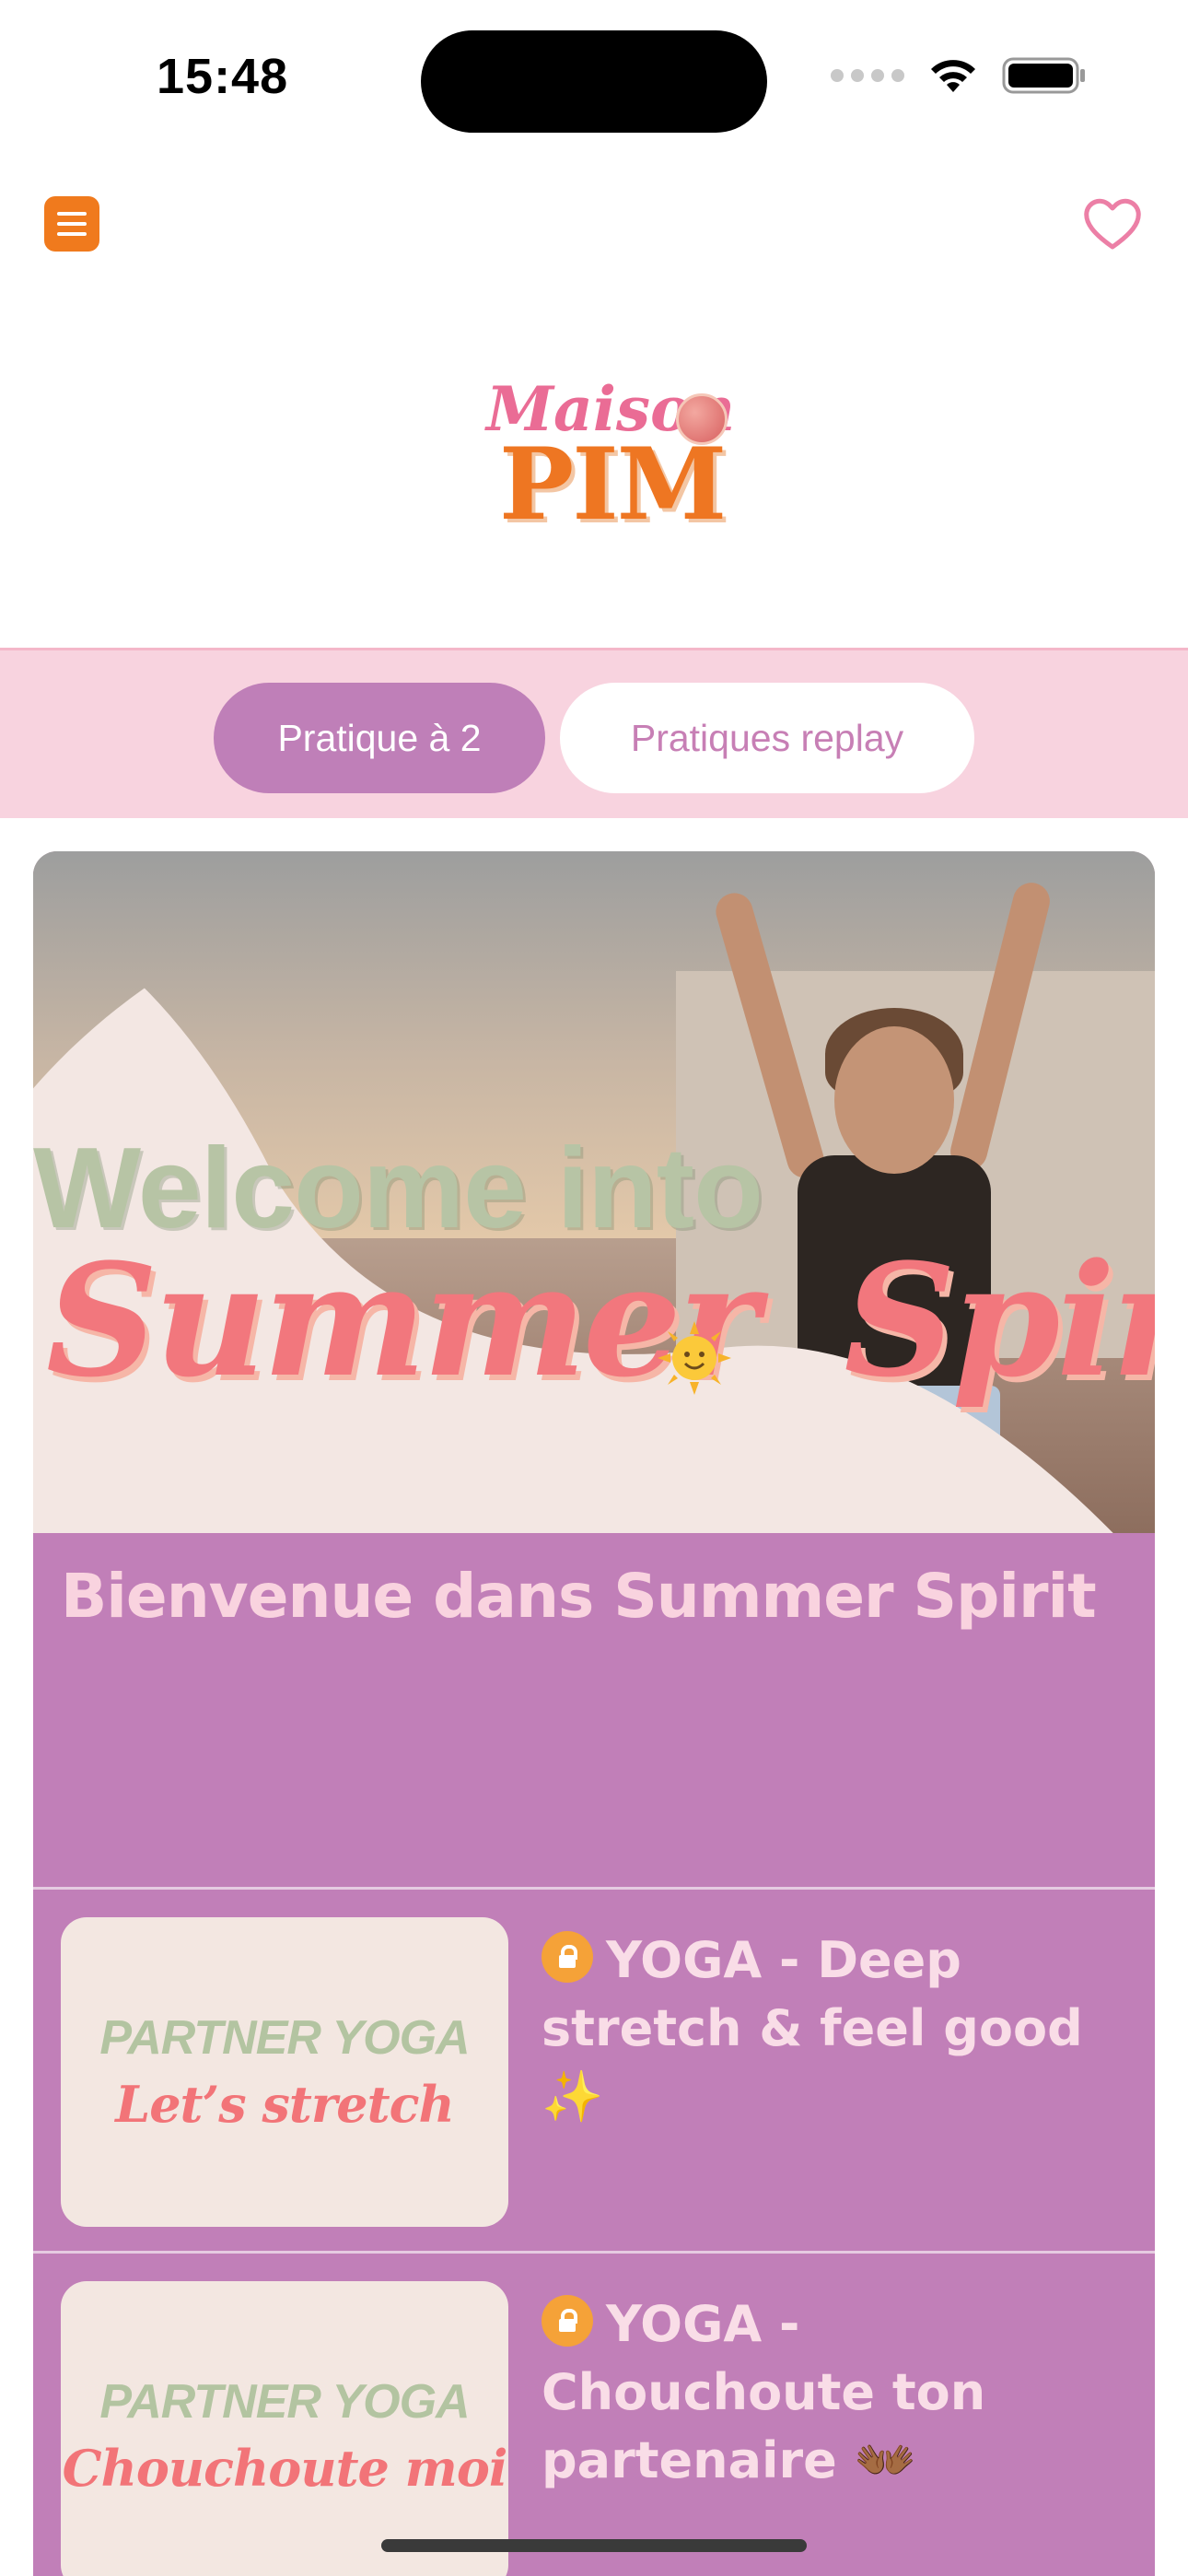  I want to click on favorite-heart-button, so click(1112, 224).